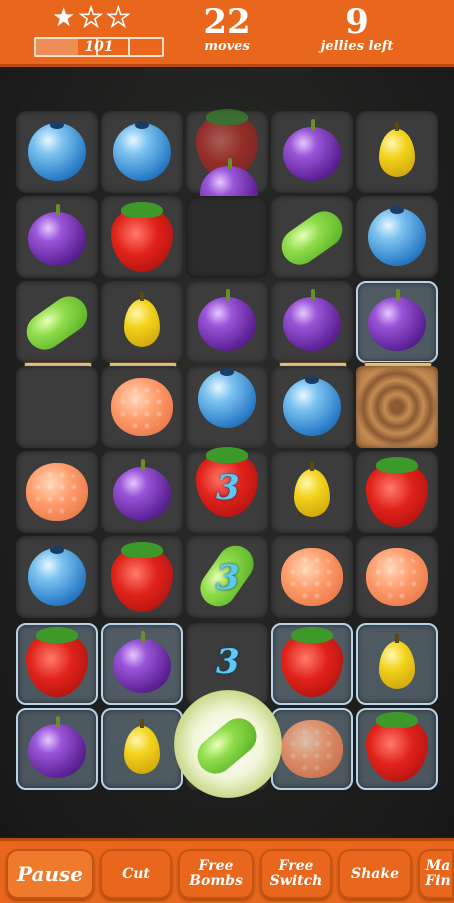 The height and width of the screenshot is (903, 454). I want to click on pause-button: Pause, so click(50, 874).